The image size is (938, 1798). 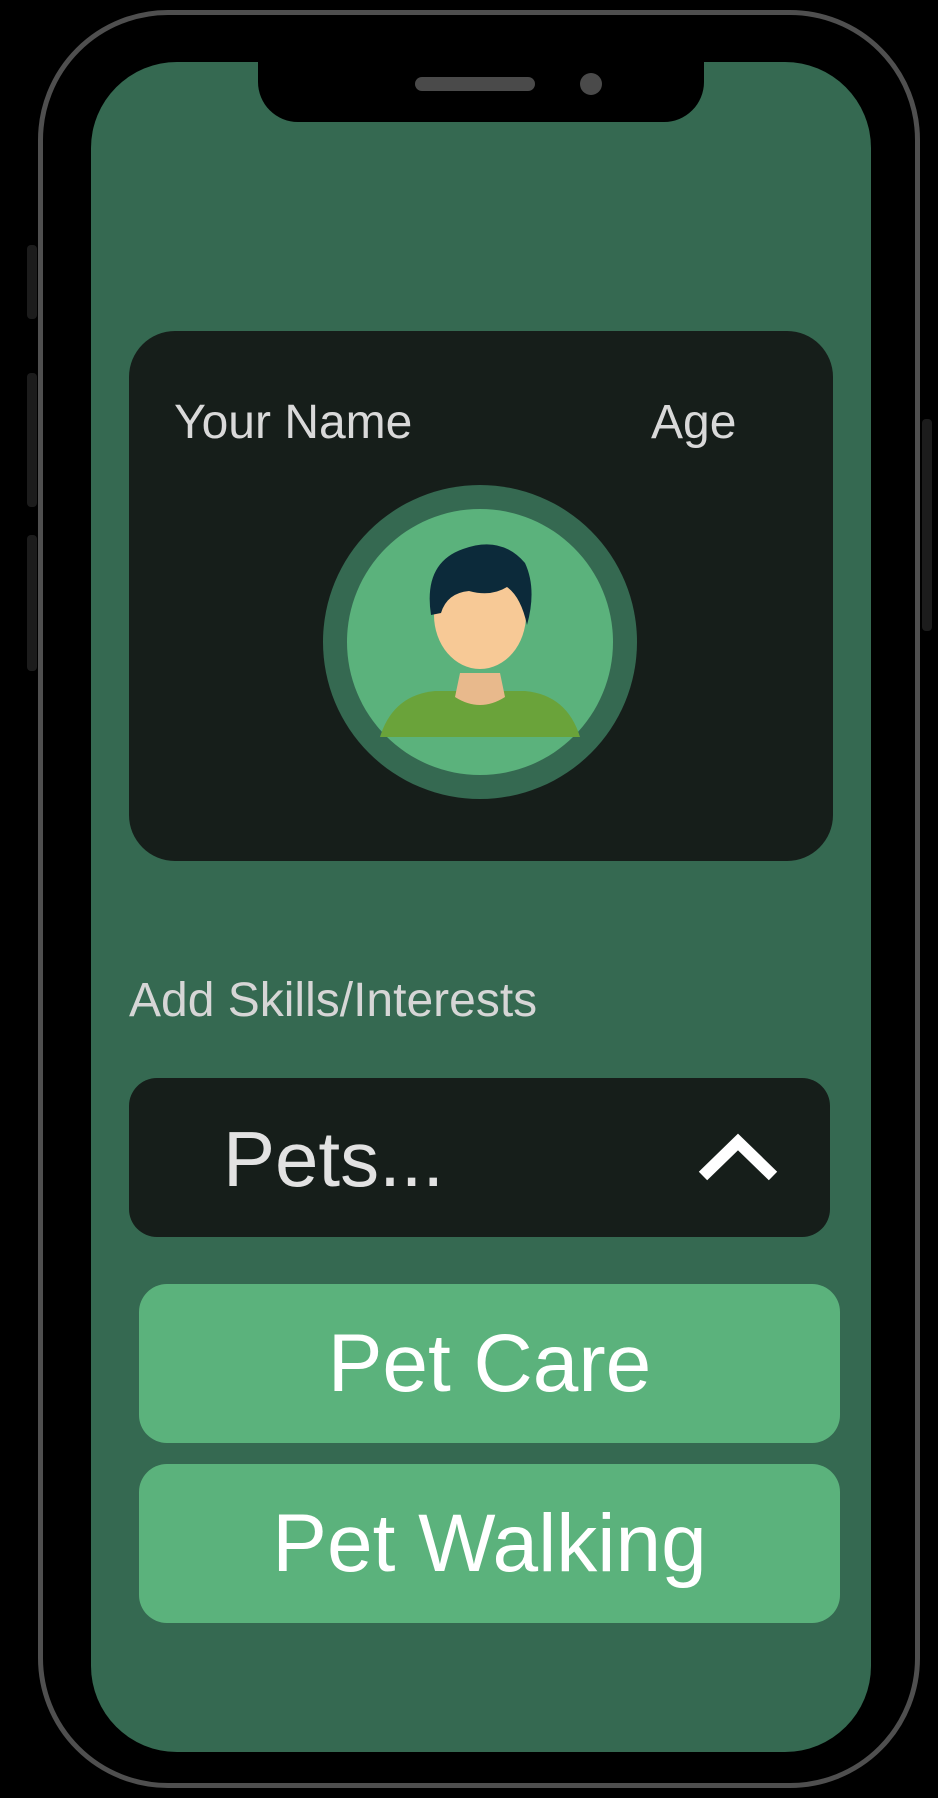 I want to click on silent-switch, so click(x=32, y=282).